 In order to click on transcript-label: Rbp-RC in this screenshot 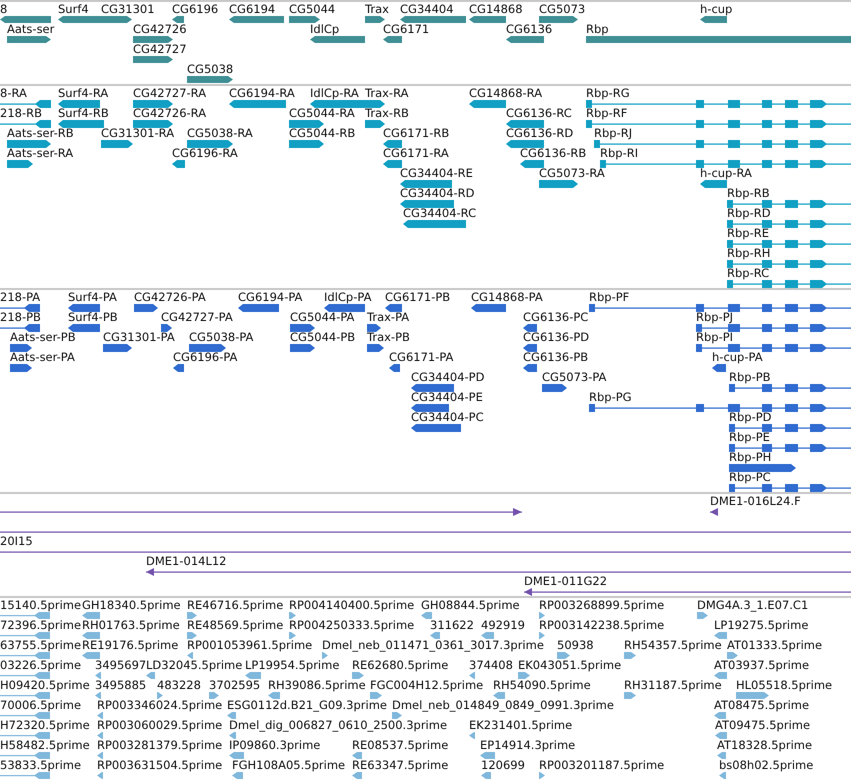, I will do `click(748, 273)`.